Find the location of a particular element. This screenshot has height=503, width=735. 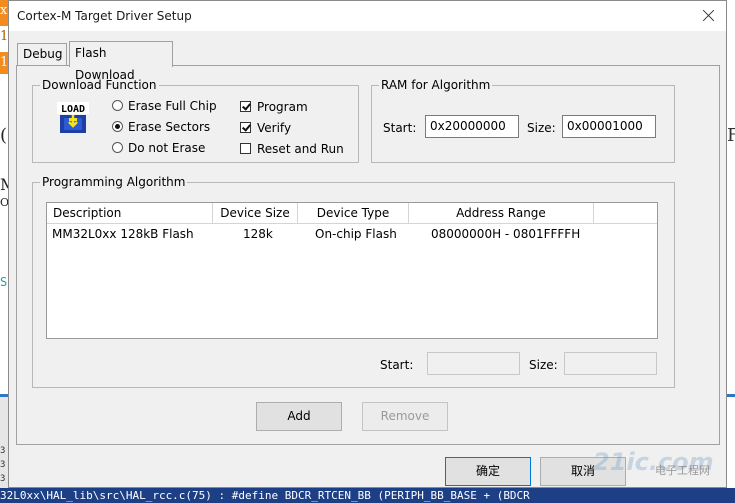

radio-label: Erase Full Chip is located at coordinates (172, 106).